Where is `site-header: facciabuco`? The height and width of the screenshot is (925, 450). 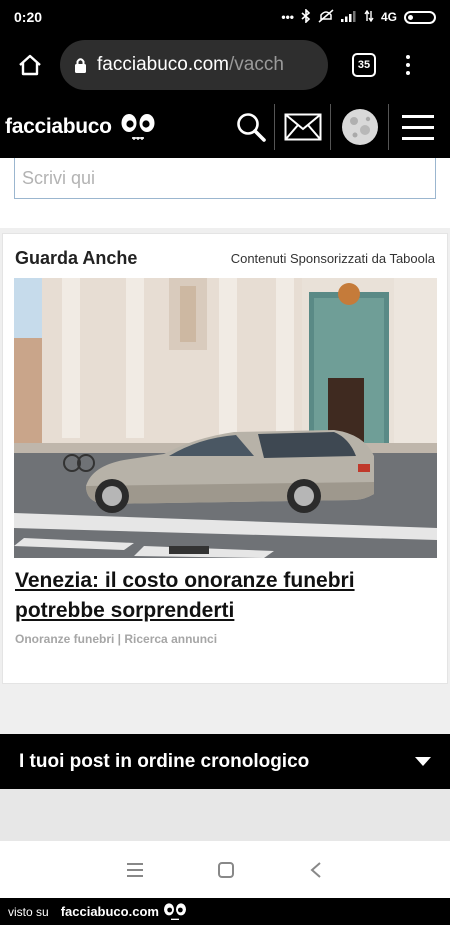
site-header: facciabuco is located at coordinates (225, 127).